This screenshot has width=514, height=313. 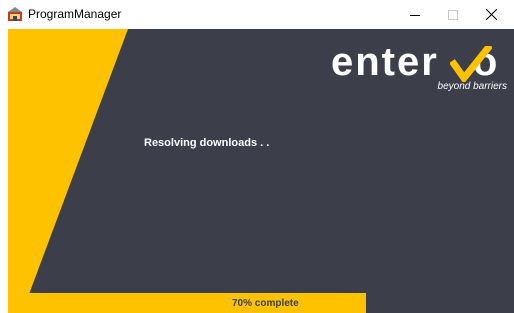 What do you see at coordinates (187, 303) in the screenshot?
I see `progress-bar-fill` at bounding box center [187, 303].